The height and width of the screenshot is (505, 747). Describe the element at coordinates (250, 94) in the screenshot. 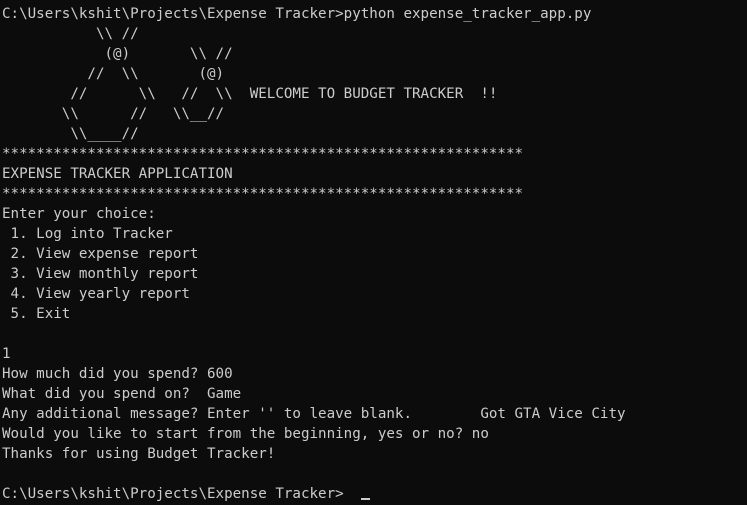

I see `ascii-art-welcome-line: // \\ // \\ WELCOME TO BUDGET TRACKER !!` at that location.